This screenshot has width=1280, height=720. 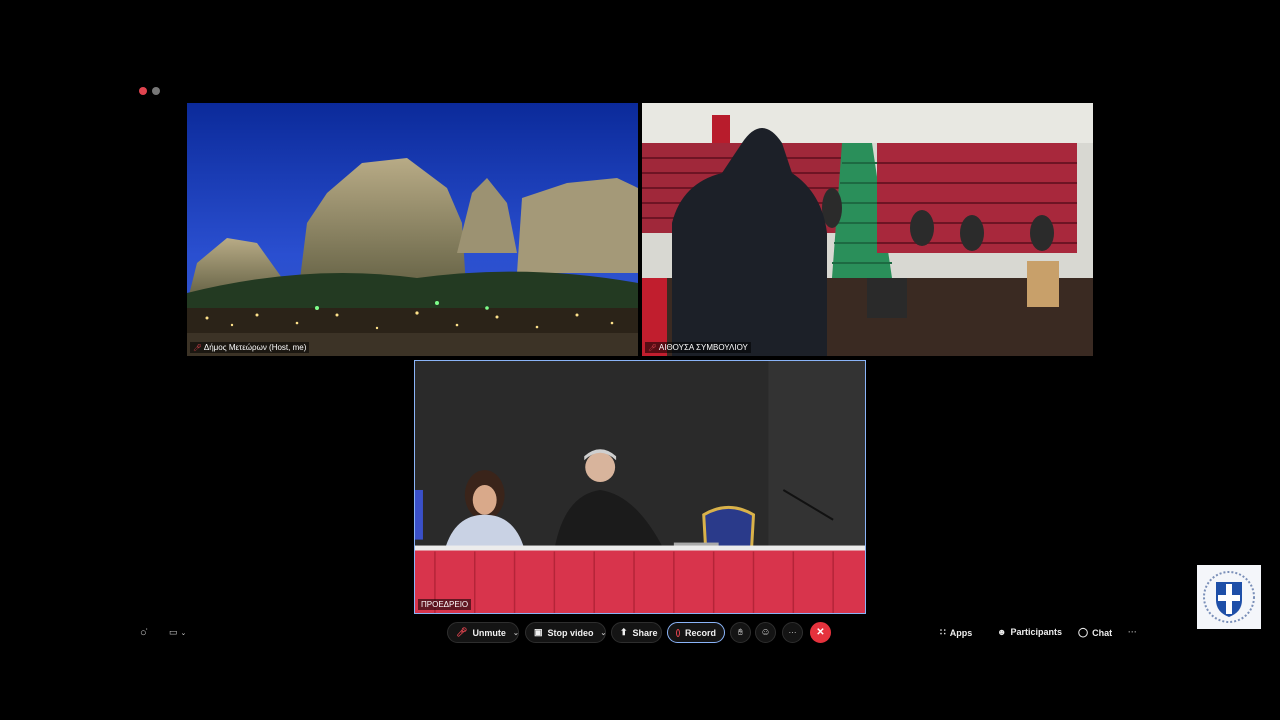 I want to click on unmute-button: 🎤︎ Unmute ⌄, so click(x=483, y=632).